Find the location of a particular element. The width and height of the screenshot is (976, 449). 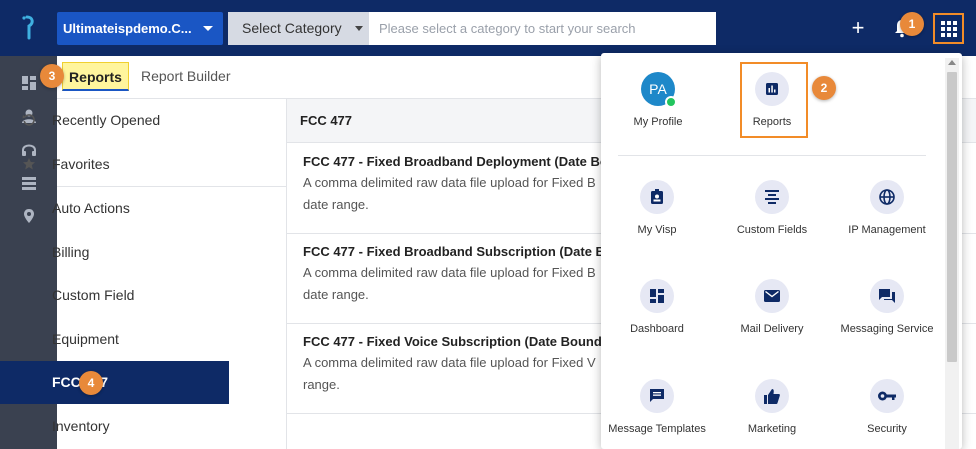

add-button: + is located at coordinates (858, 28).